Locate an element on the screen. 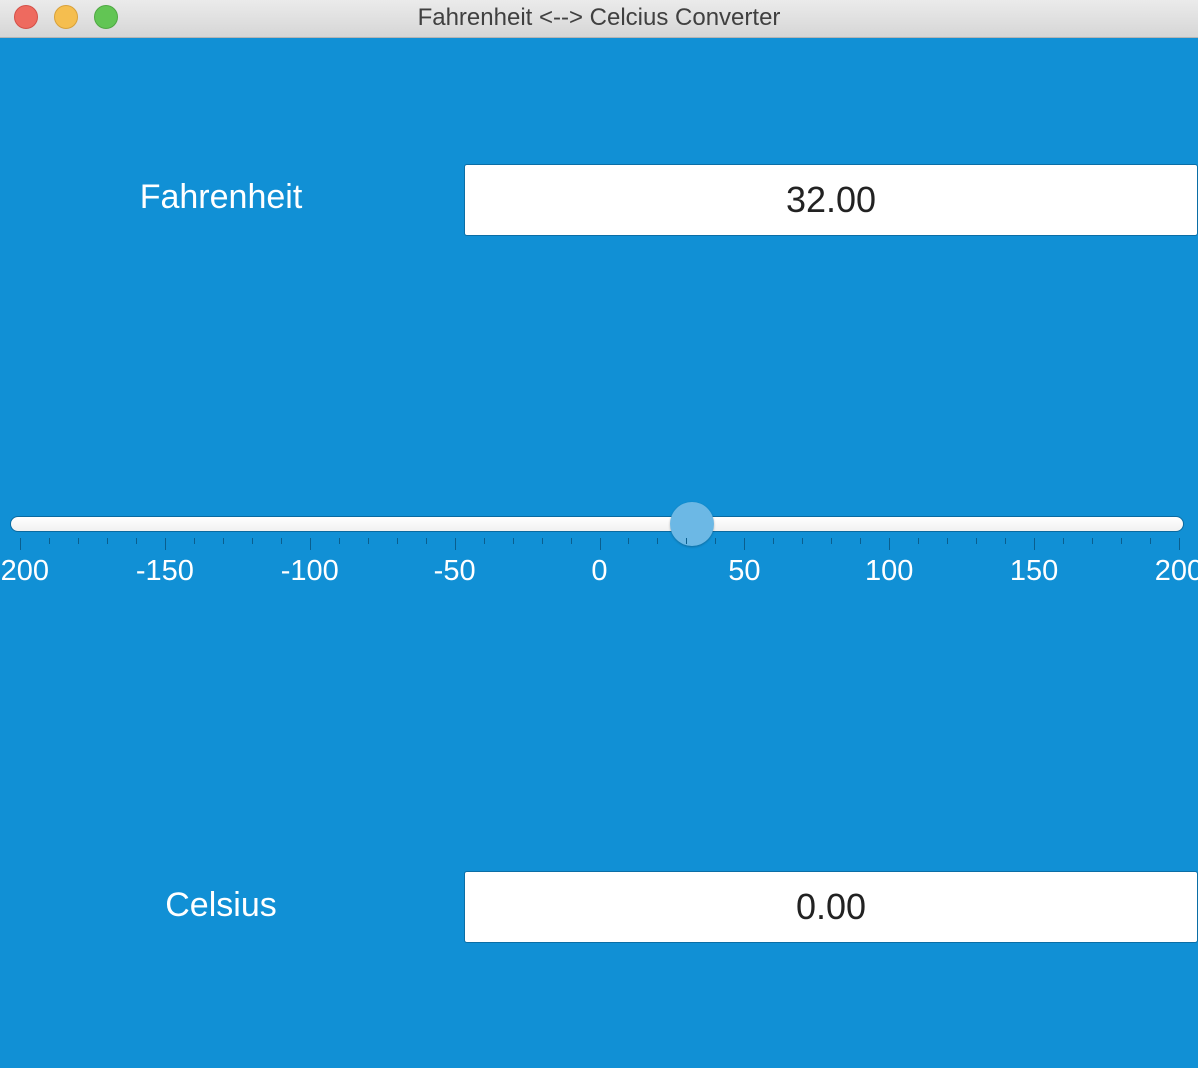 The height and width of the screenshot is (1068, 1202). slider-tick-label: -50 is located at coordinates (454, 571).